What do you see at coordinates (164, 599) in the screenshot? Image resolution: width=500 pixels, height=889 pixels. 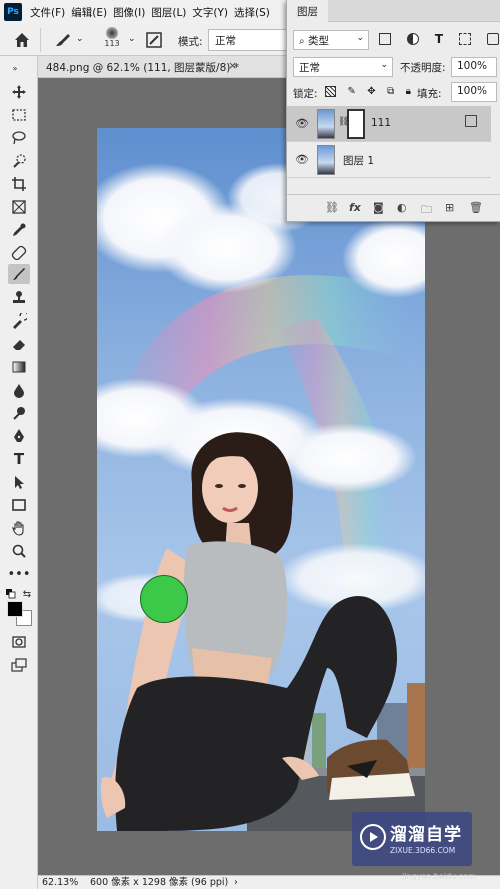 I see `brush-cursor` at bounding box center [164, 599].